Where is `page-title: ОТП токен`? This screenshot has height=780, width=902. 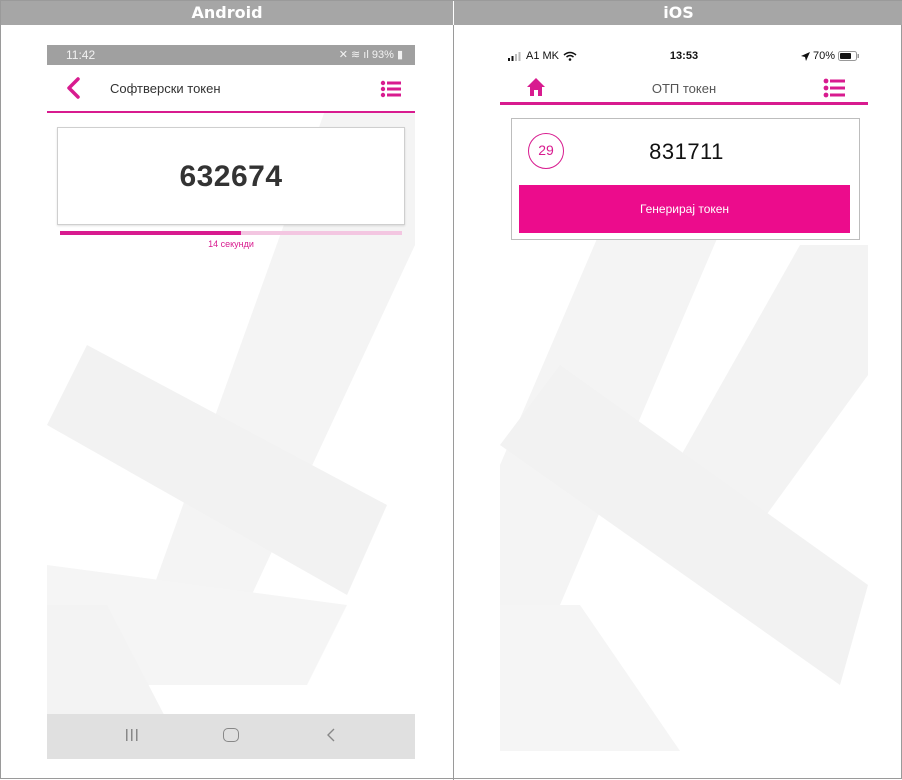 page-title: ОТП токен is located at coordinates (684, 88).